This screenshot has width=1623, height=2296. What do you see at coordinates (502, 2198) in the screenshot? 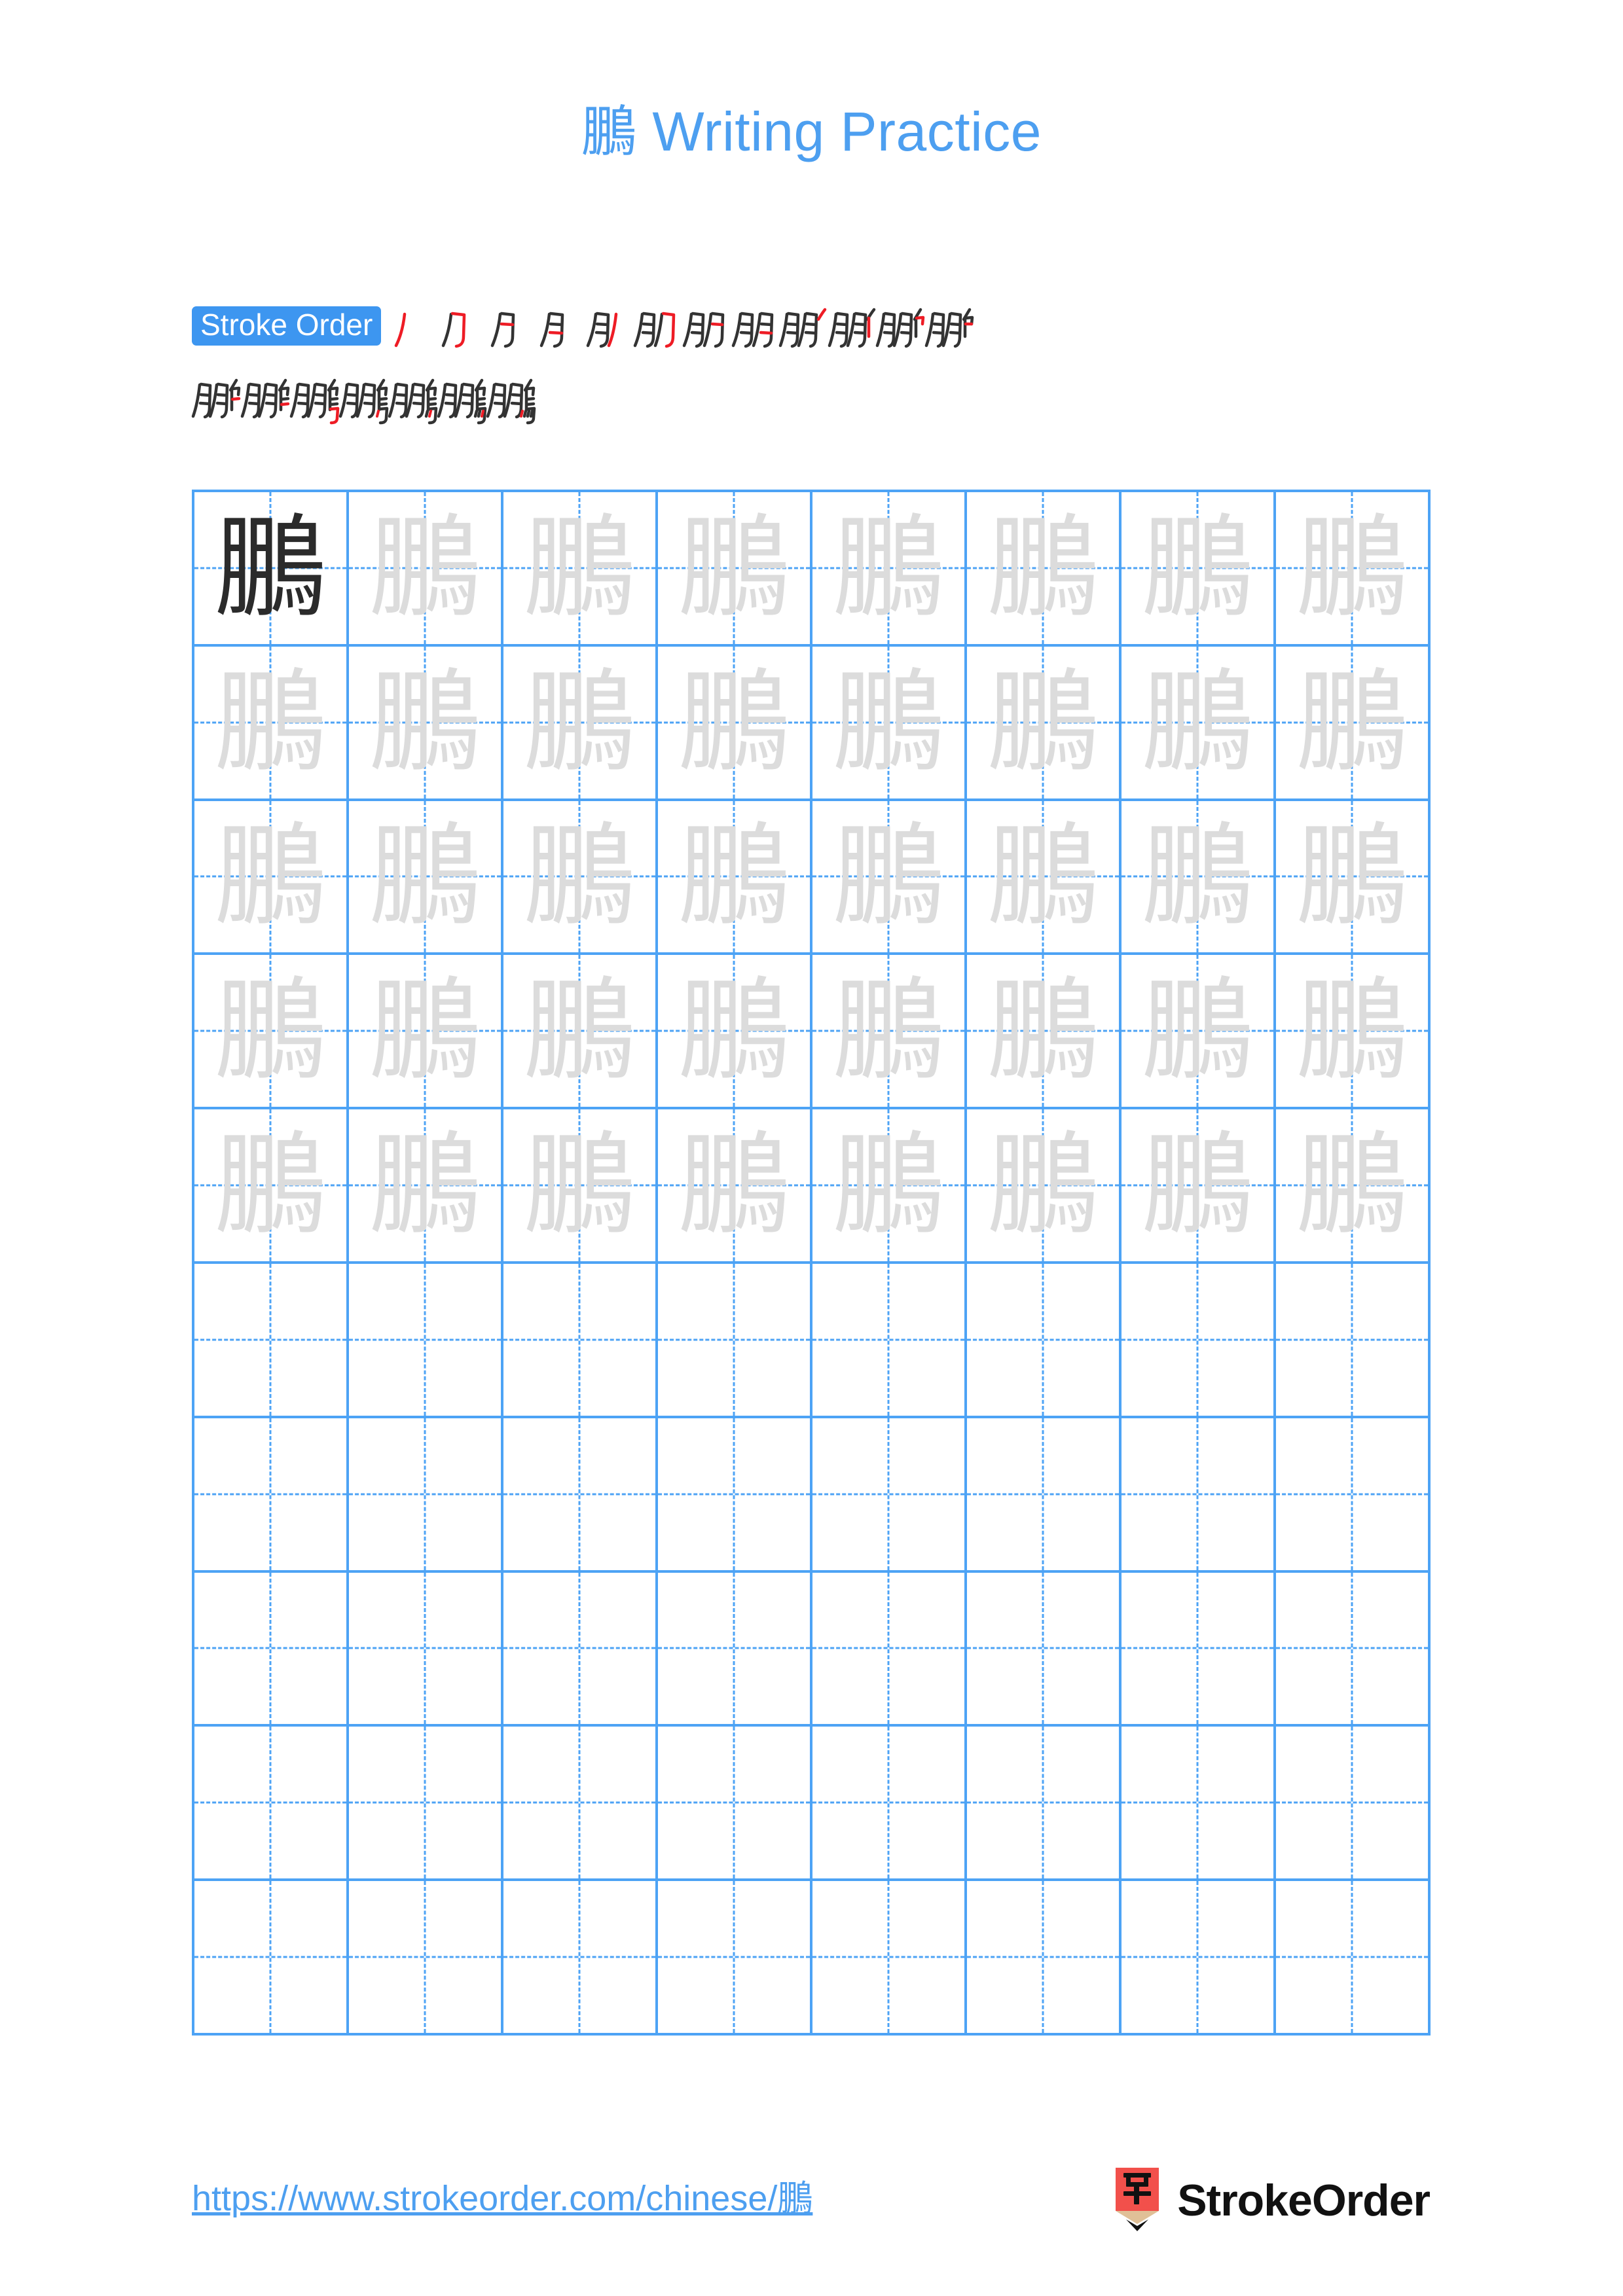
I see `source-url-link: https://www.strokeorder.com/chinese/鵬` at bounding box center [502, 2198].